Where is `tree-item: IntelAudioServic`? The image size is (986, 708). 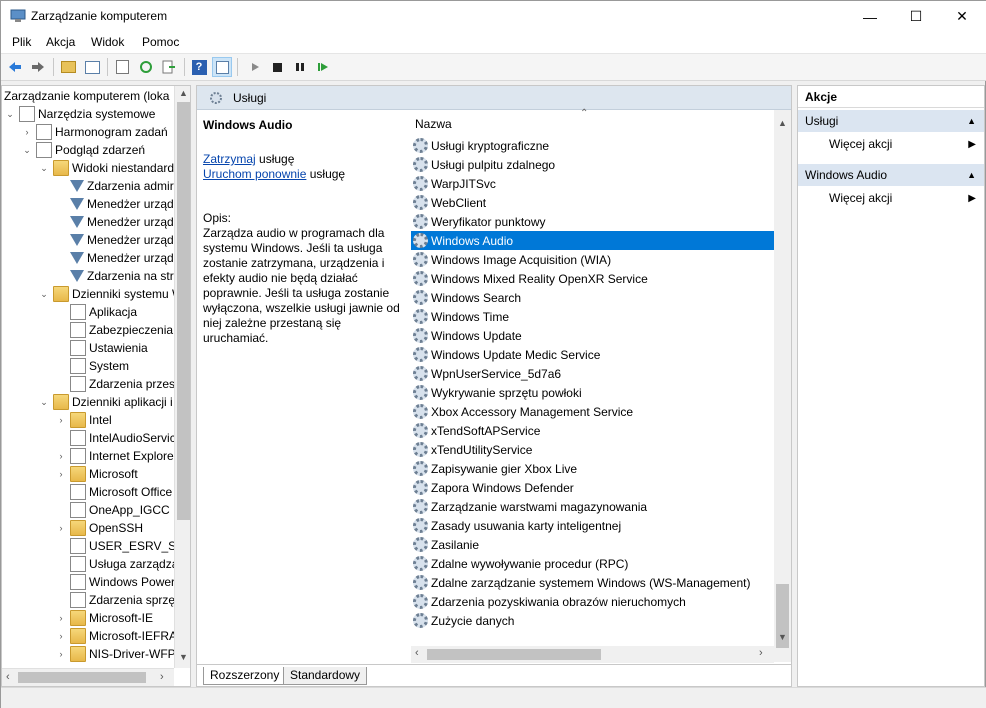
tree-item: IntelAudioServic is located at coordinates (116, 438).